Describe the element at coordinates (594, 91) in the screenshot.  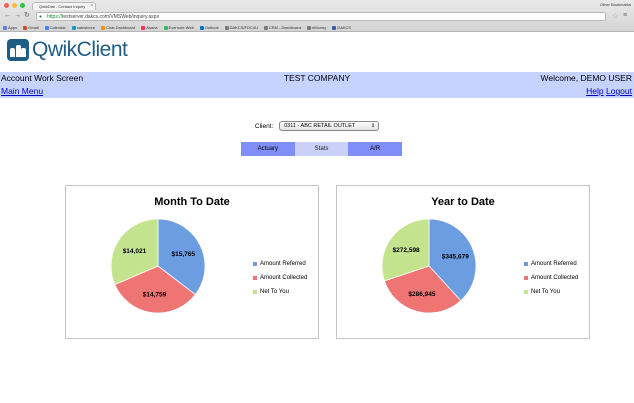
I see `help-link: Help` at that location.